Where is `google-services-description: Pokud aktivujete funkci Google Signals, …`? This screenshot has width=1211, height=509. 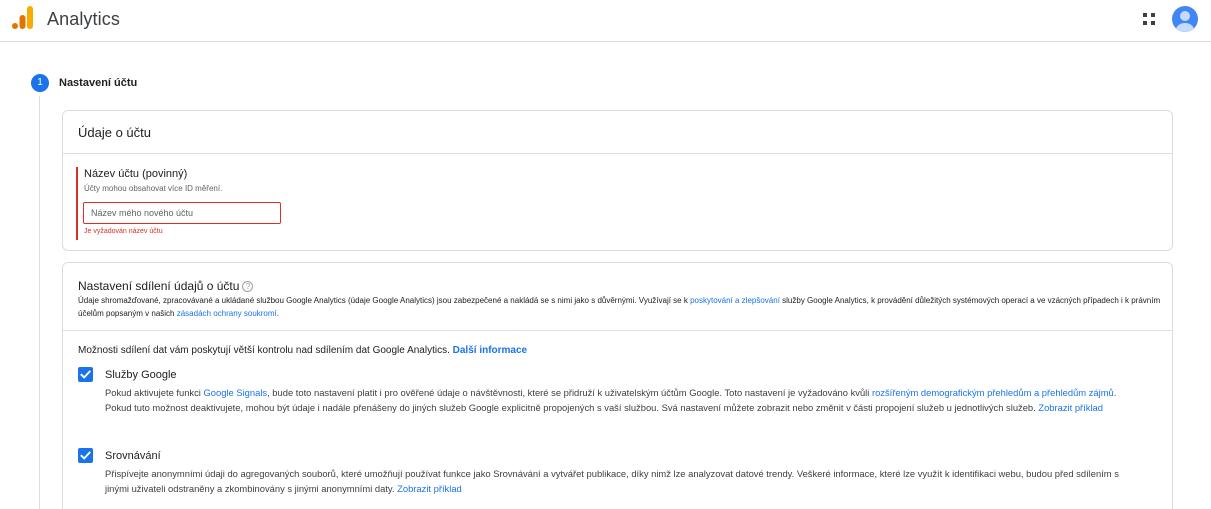 google-services-description: Pokud aktivujete funkci Google Signals, … is located at coordinates (625, 400).